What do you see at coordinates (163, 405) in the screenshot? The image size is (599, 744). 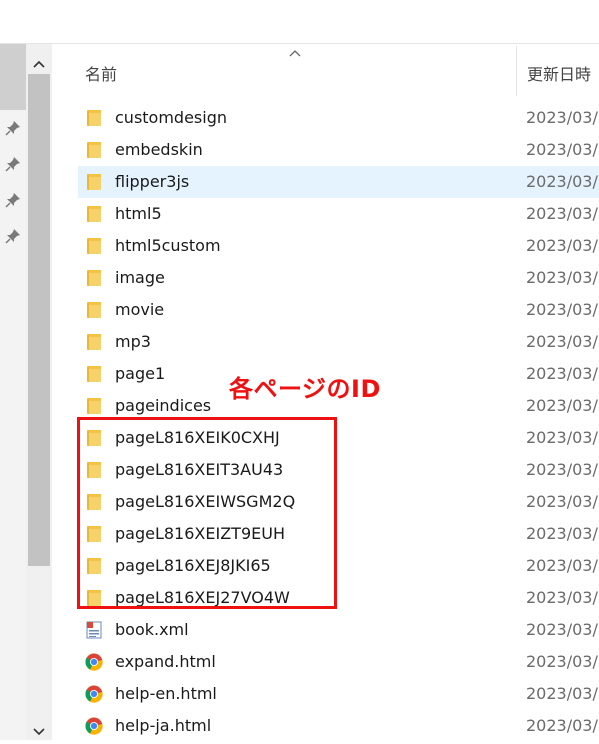 I see `file-name: pageindices` at bounding box center [163, 405].